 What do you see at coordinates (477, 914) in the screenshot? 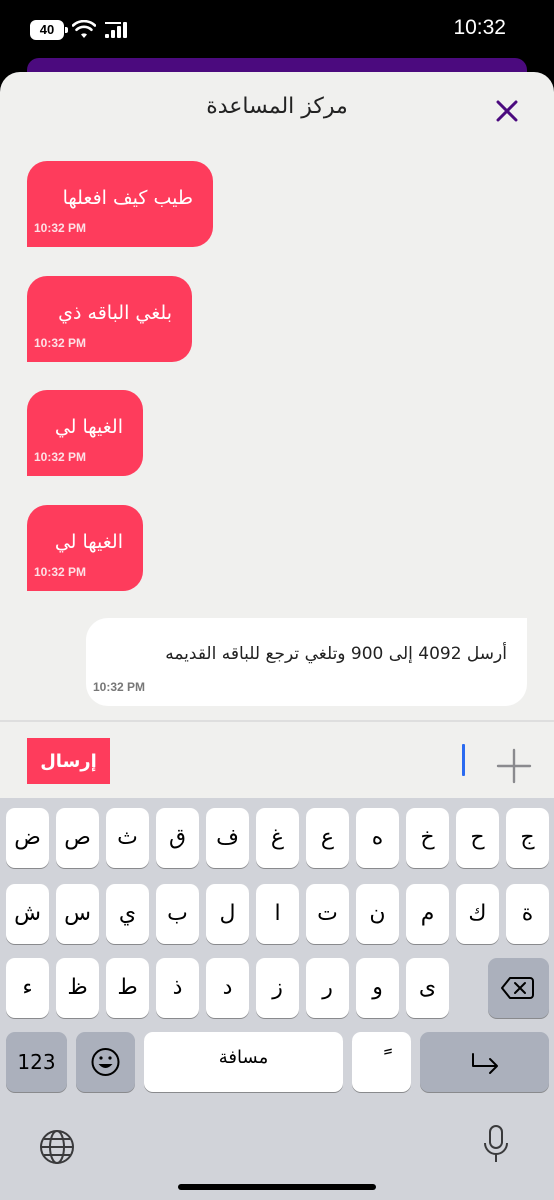
I see `key: ك` at bounding box center [477, 914].